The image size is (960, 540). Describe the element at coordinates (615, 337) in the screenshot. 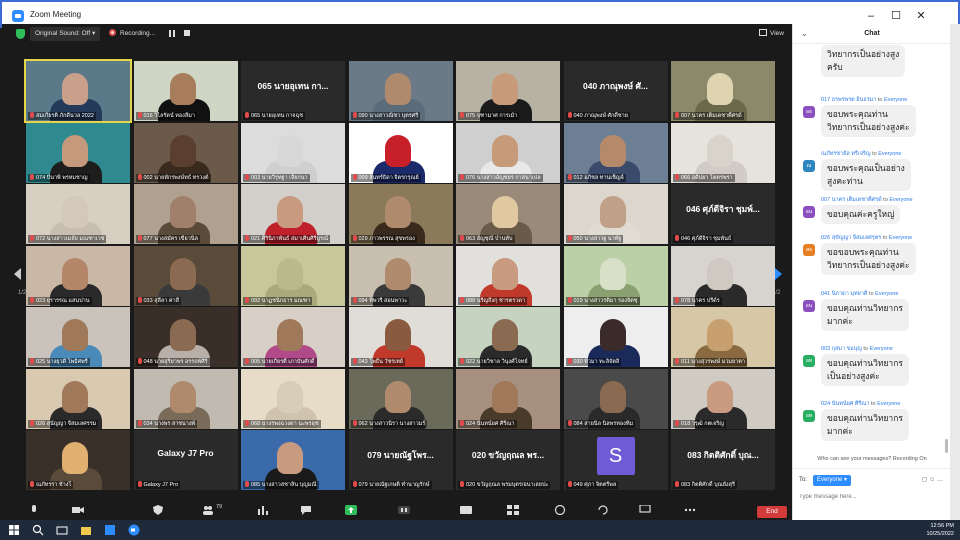

I see `participant-tile: 030 พี่วมา ทะลิจัตสิ` at that location.